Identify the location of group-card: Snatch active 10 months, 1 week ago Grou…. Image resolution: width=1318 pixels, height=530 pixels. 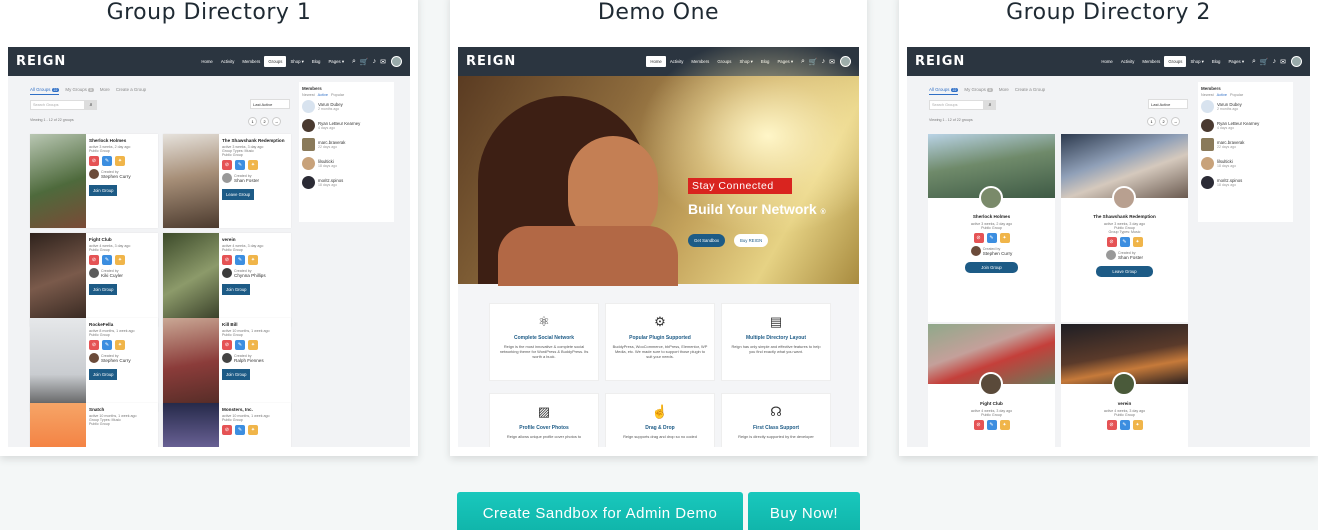
(94, 425).